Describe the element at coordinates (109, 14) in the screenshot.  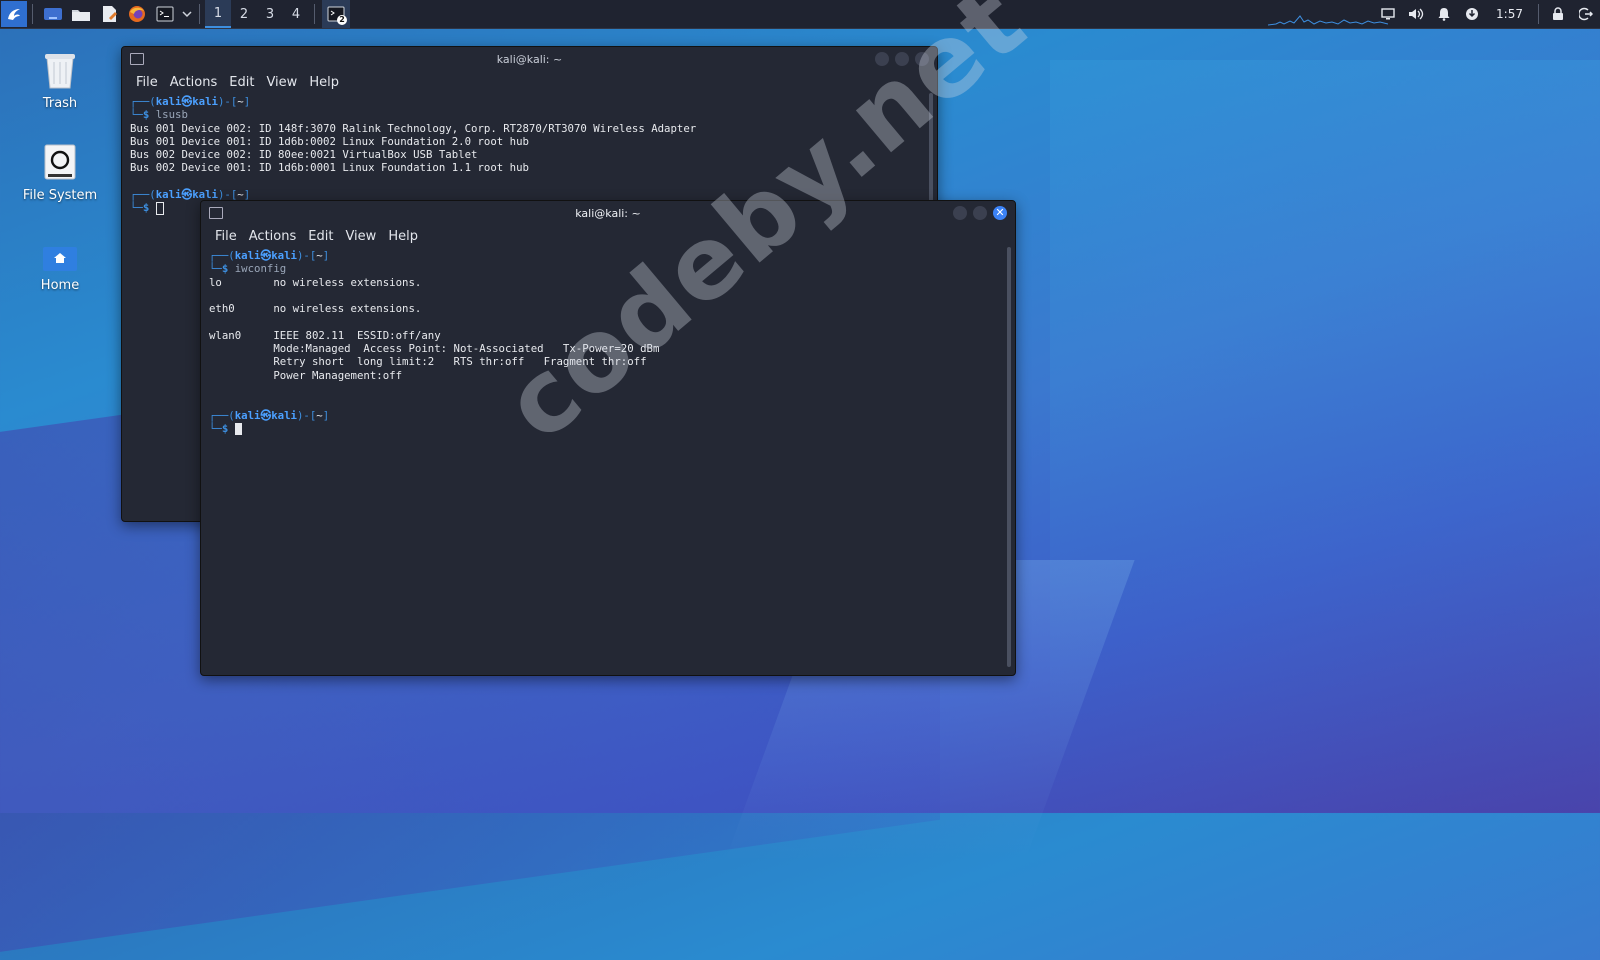
I see `text-editor-icon` at that location.